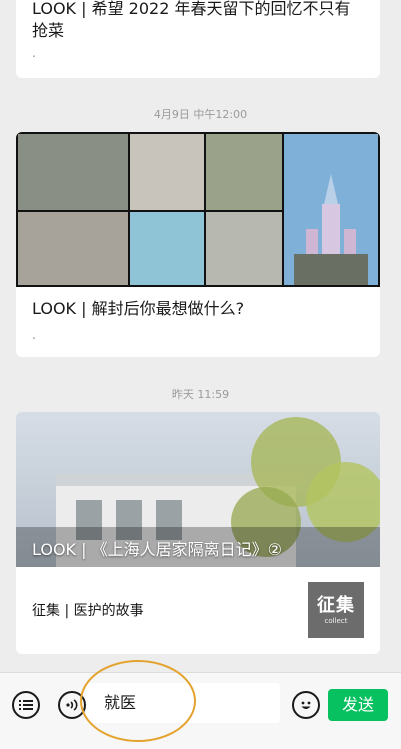  What do you see at coordinates (138, 701) in the screenshot?
I see `highlight-ring` at bounding box center [138, 701].